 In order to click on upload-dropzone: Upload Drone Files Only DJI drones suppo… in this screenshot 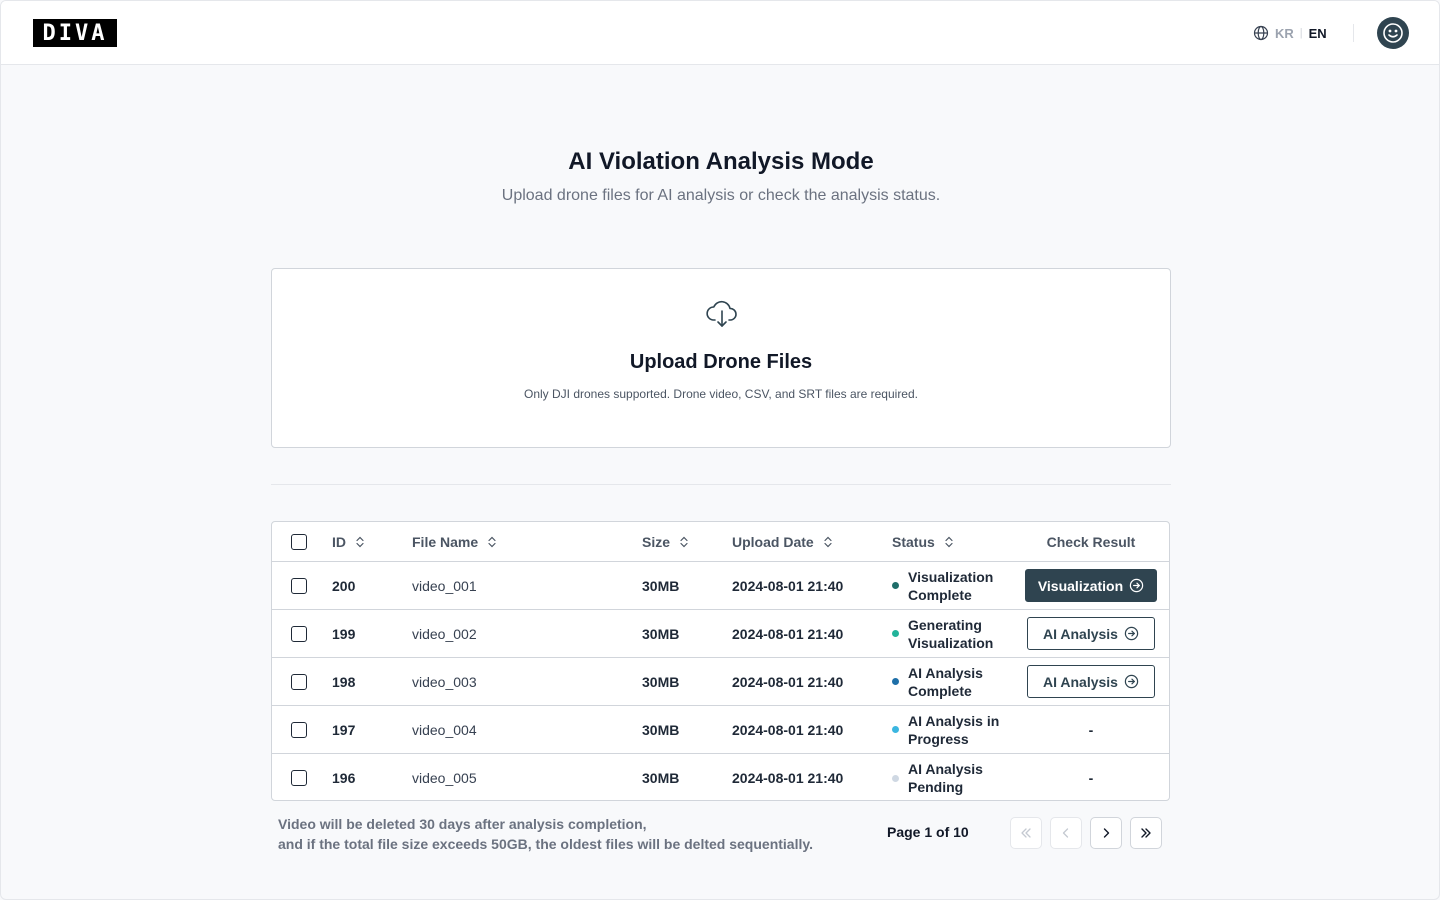, I will do `click(721, 358)`.